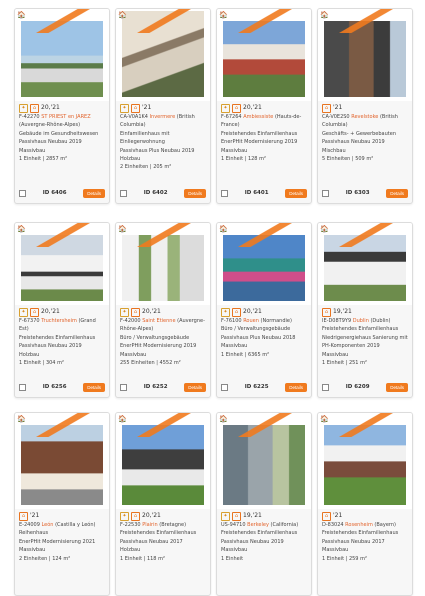 This screenshot has height=596, width=425. What do you see at coordinates (384, 525) in the screenshot?
I see `region: (Bayern)` at bounding box center [384, 525].